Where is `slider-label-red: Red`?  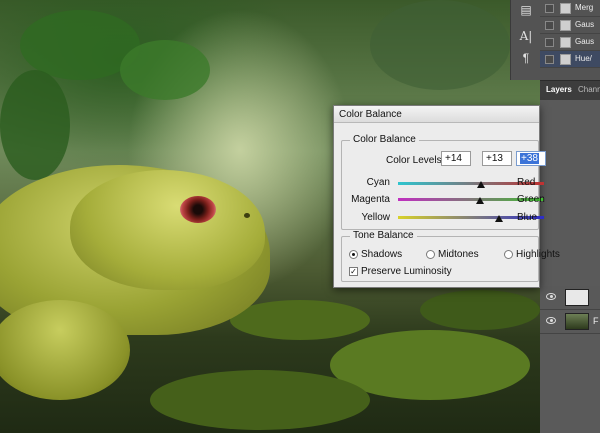 slider-label-red: Red is located at coordinates (526, 182).